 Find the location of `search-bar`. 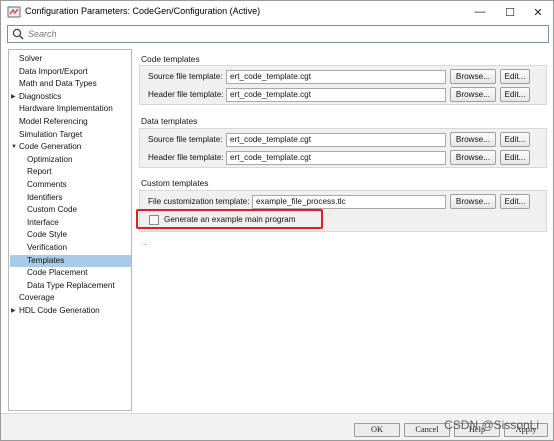

search-bar is located at coordinates (278, 34).